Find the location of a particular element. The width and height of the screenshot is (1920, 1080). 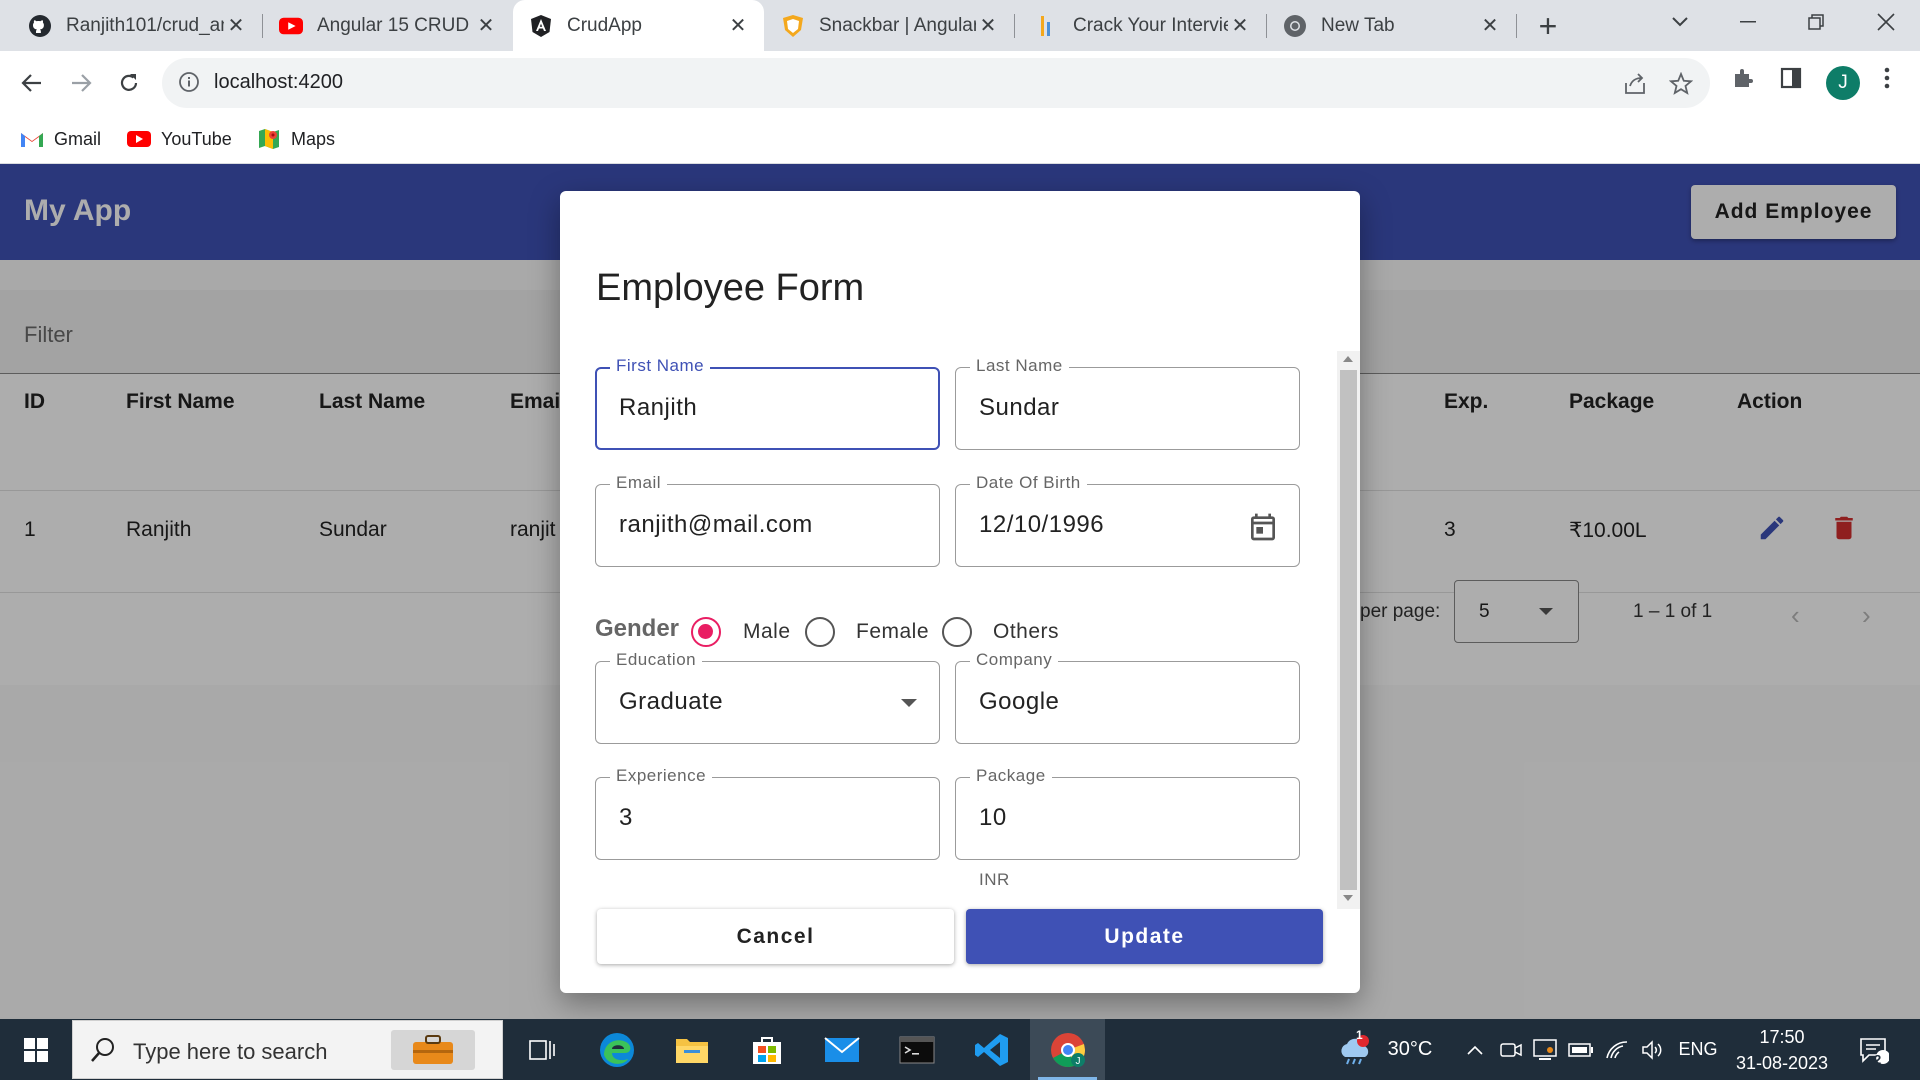

bar-chart-icon is located at coordinates (1047, 26).